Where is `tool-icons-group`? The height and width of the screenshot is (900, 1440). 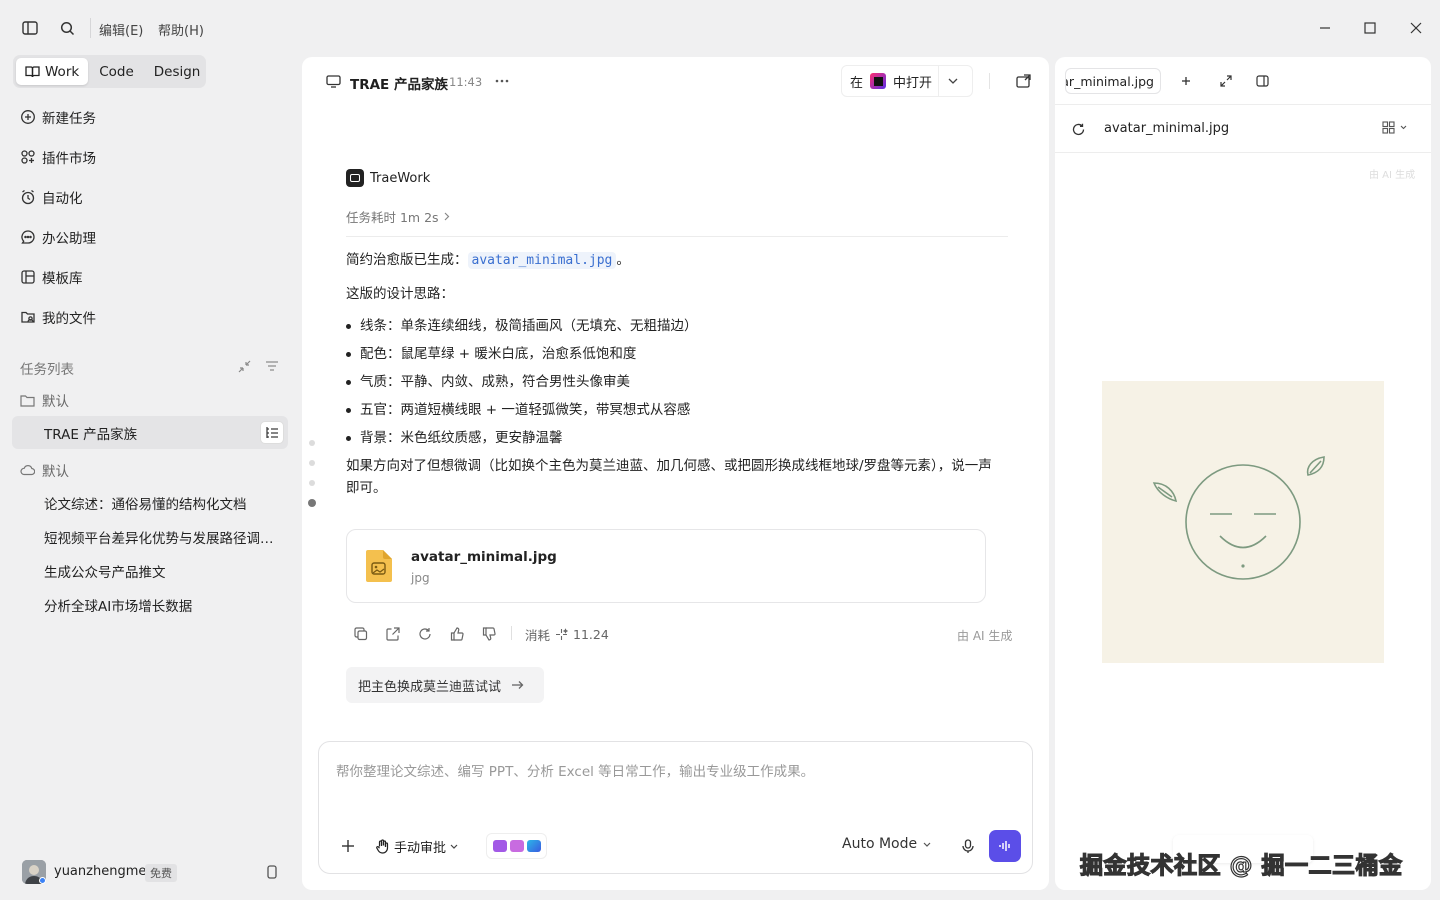 tool-icons-group is located at coordinates (516, 846).